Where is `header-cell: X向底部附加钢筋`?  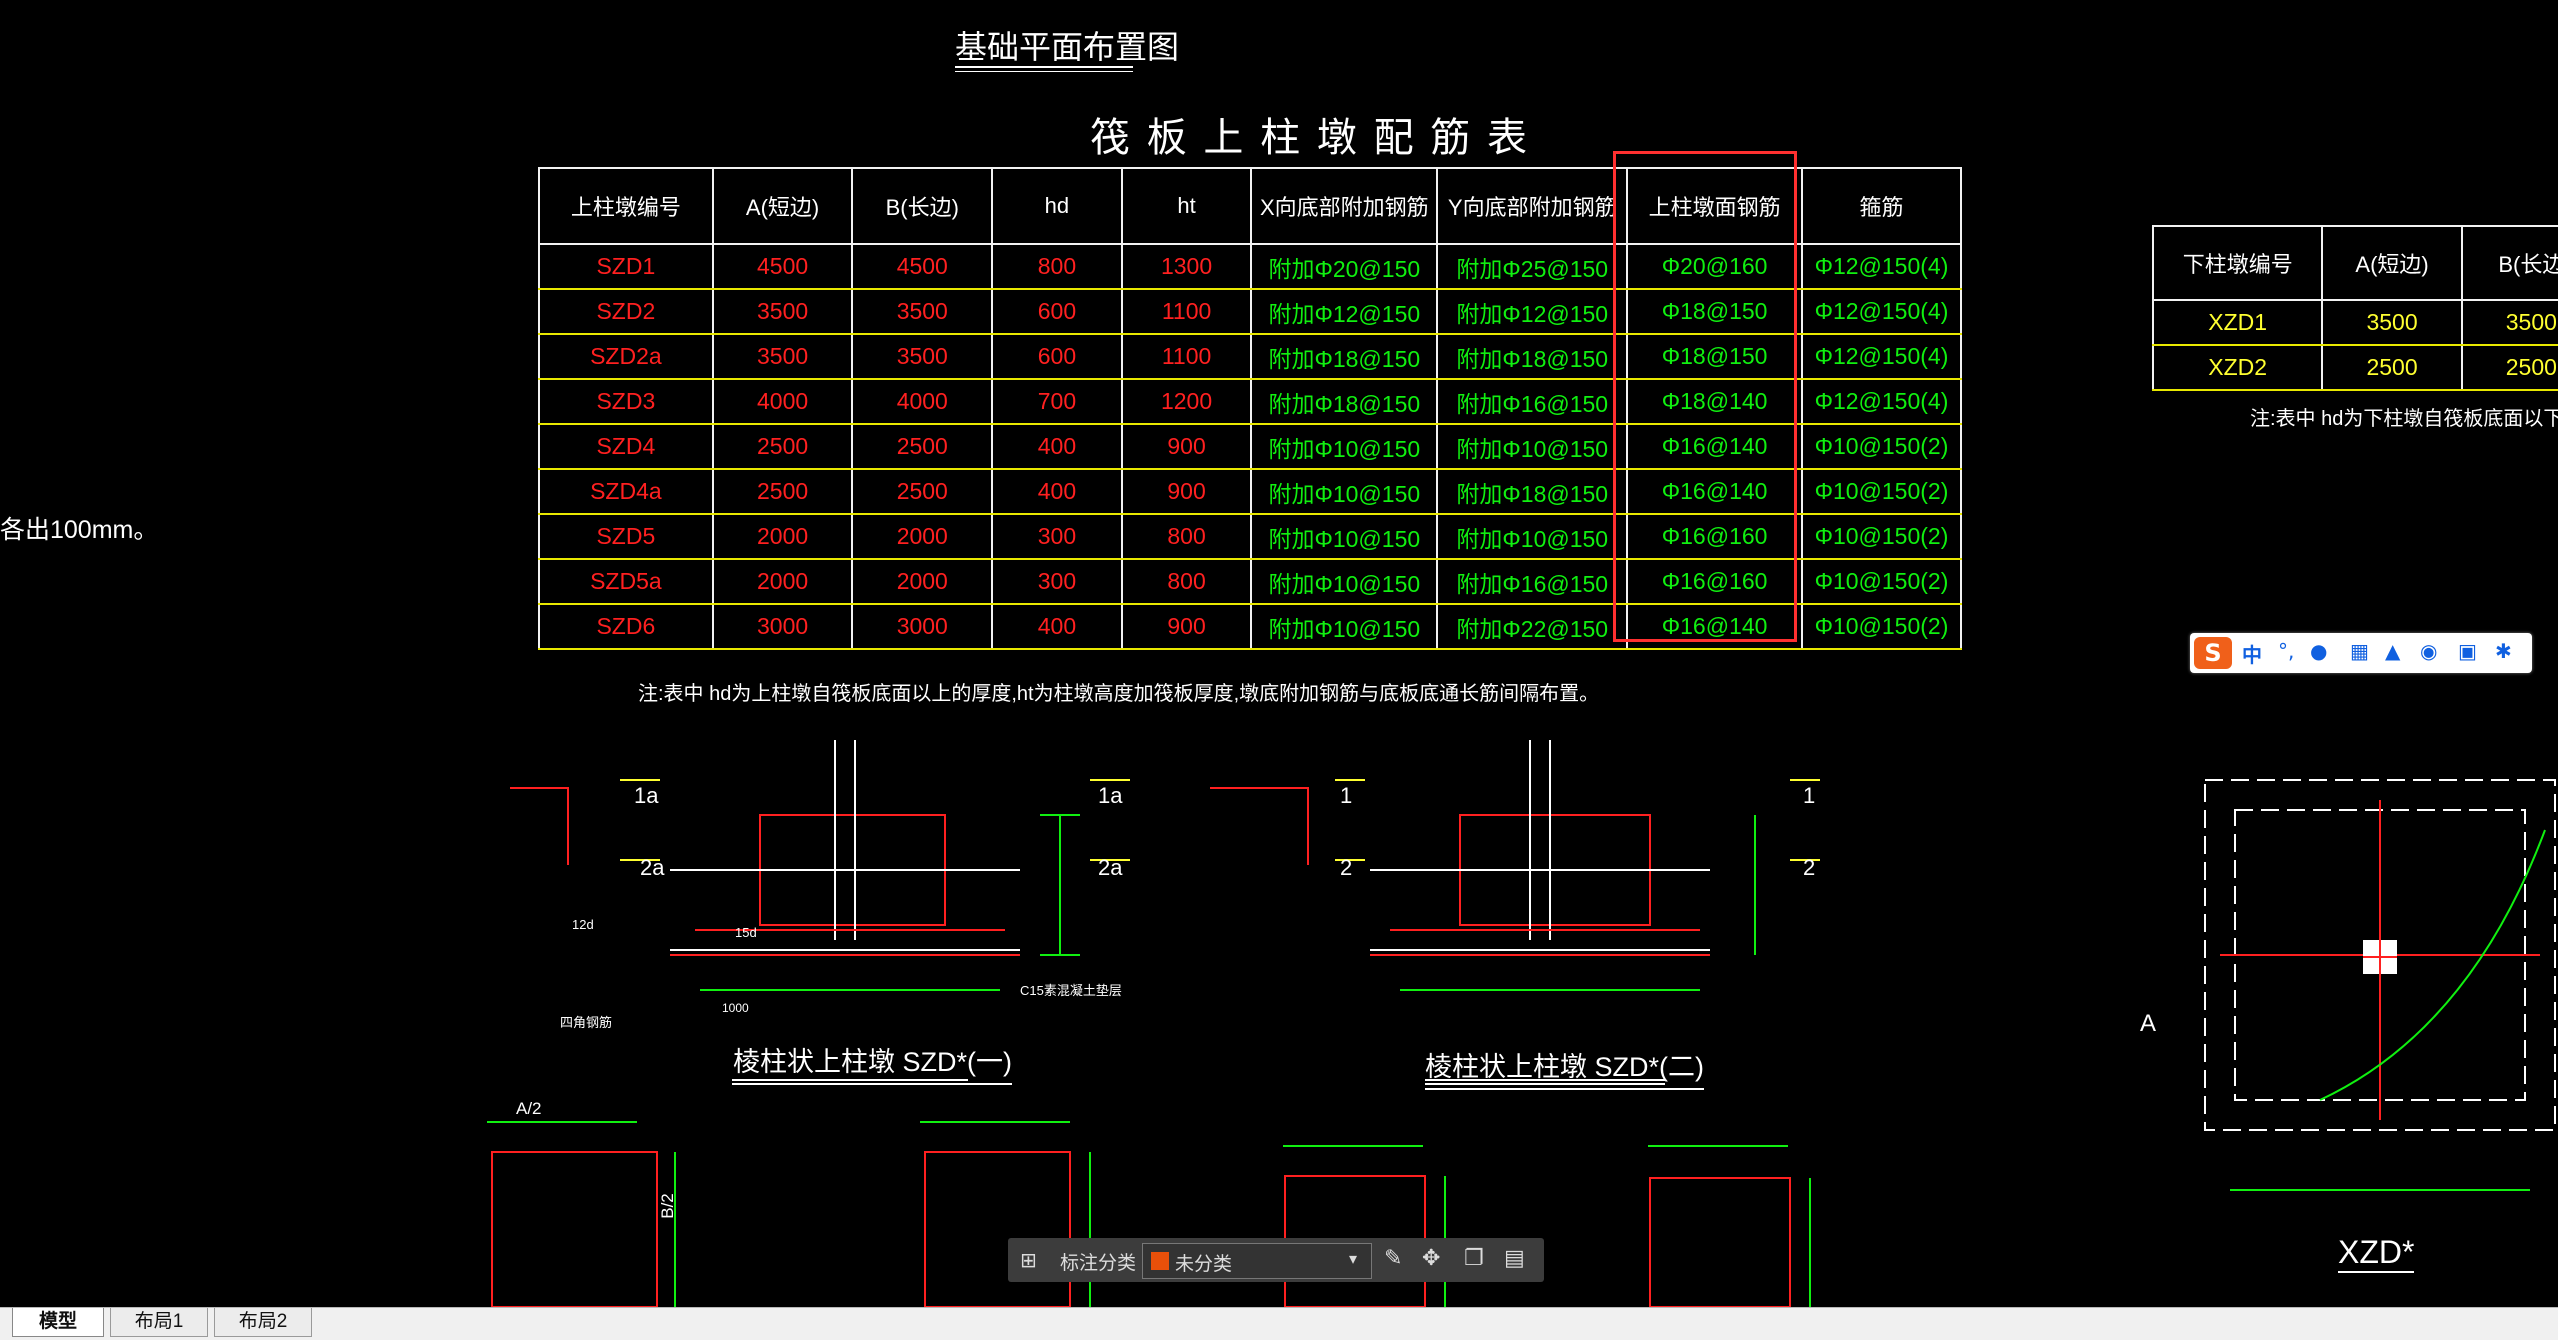
header-cell: X向底部附加钢筋 is located at coordinates (1344, 206).